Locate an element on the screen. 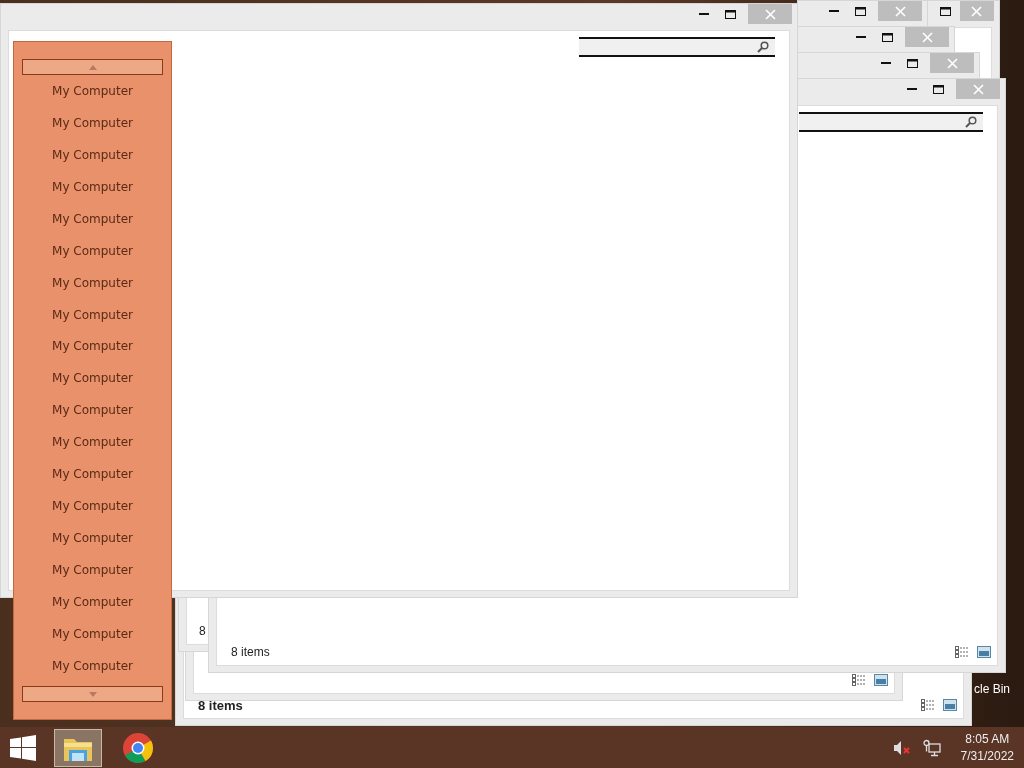  clock-date: 7/31/2022 is located at coordinates (987, 756).